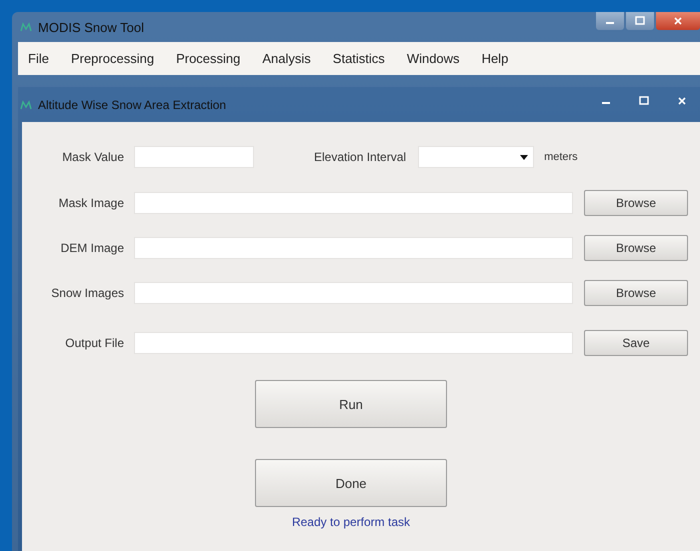 This screenshot has width=700, height=551. What do you see at coordinates (91, 27) in the screenshot?
I see `window-title: MODIS Snow Tool` at bounding box center [91, 27].